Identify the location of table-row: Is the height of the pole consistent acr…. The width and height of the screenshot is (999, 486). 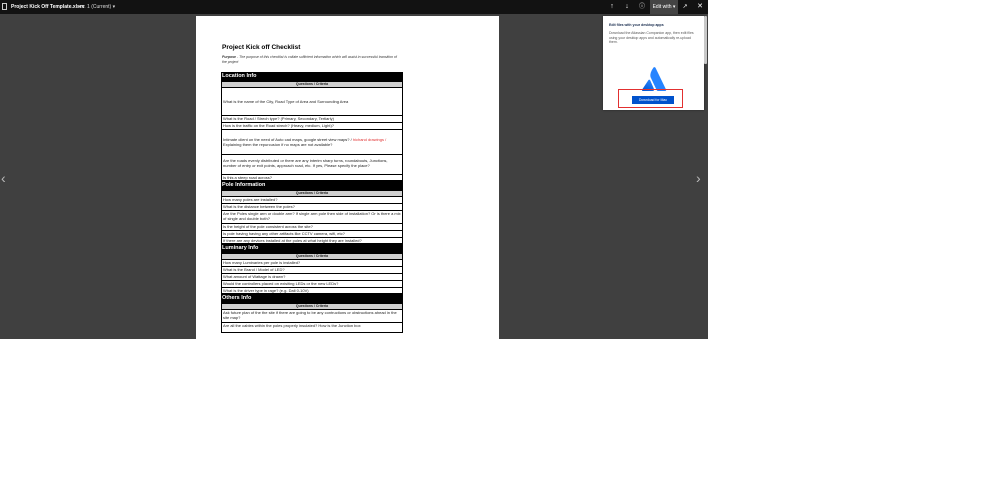
(312, 227).